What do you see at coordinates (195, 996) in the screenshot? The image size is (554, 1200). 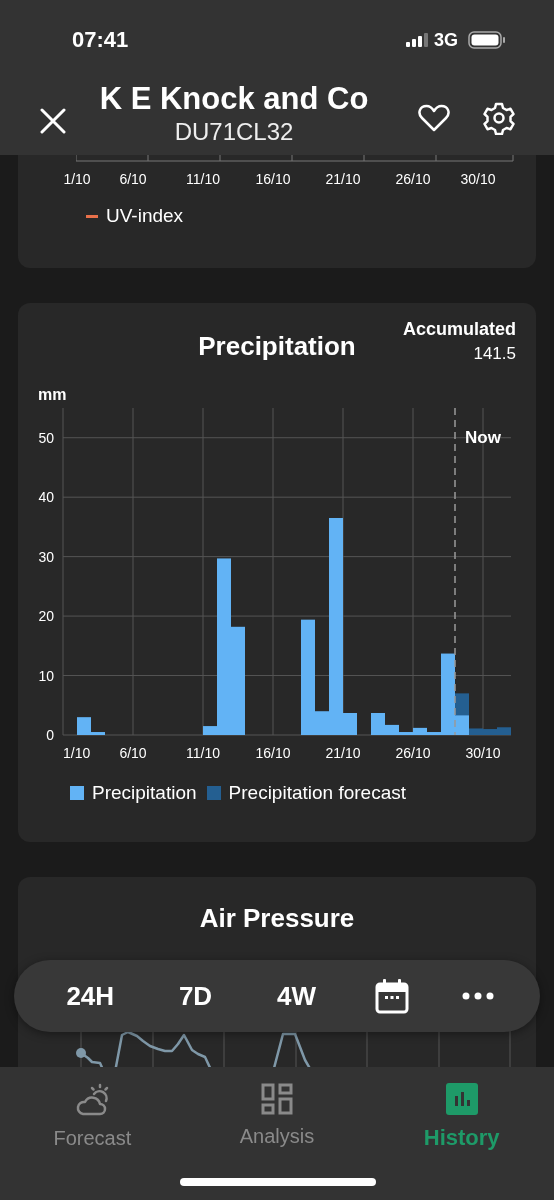 I see `range-button: 7D` at bounding box center [195, 996].